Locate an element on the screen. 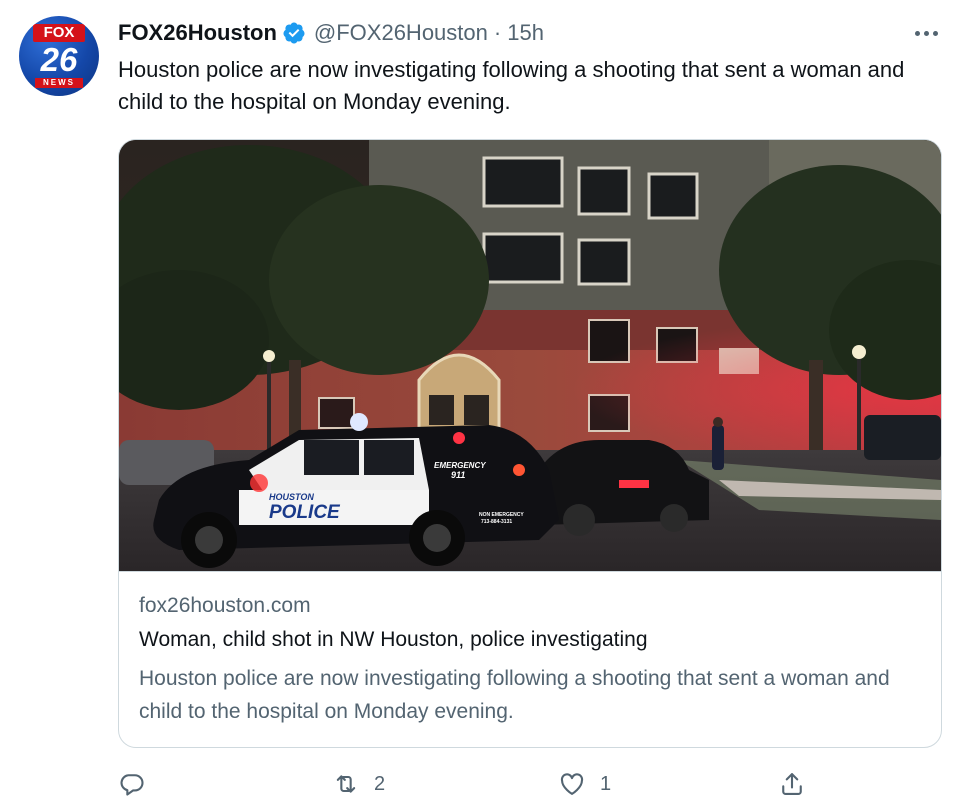 This screenshot has height=810, width=960. reply-icon is located at coordinates (132, 785).